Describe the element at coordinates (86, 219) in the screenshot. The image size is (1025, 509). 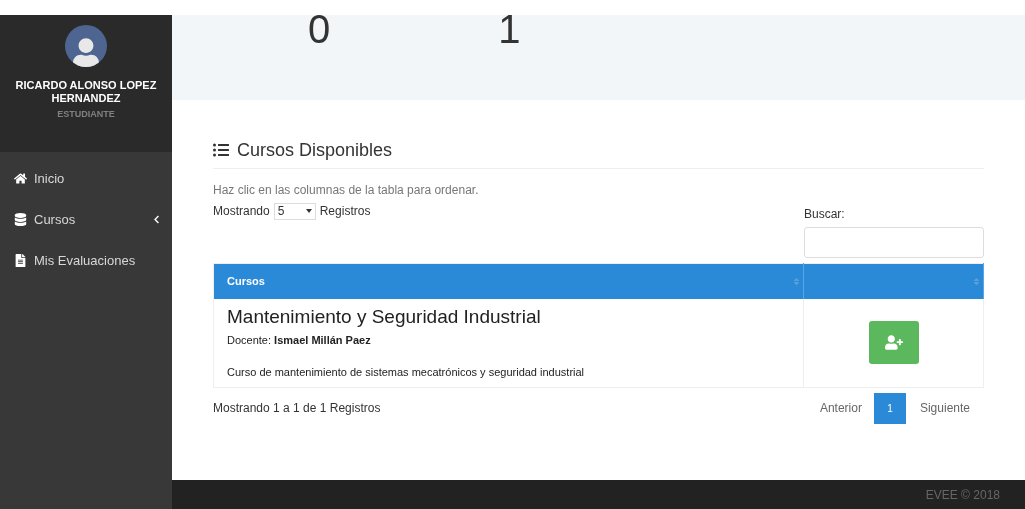
I see `sidebar-item: Cursos` at that location.